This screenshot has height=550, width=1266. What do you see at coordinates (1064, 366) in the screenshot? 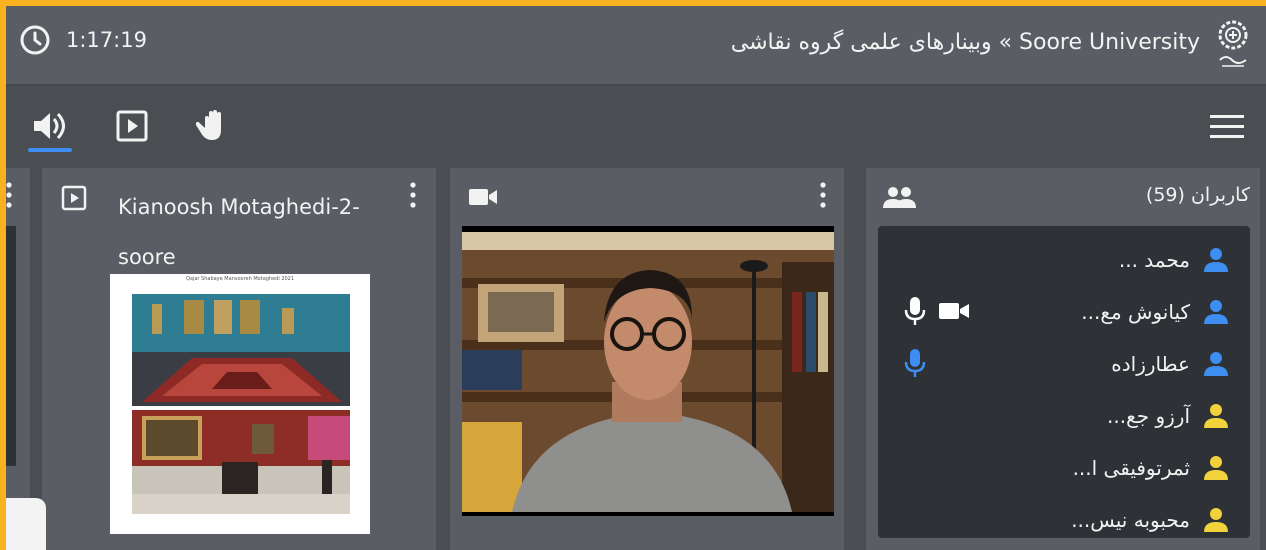
I see `user-row: عطارزاده` at bounding box center [1064, 366].